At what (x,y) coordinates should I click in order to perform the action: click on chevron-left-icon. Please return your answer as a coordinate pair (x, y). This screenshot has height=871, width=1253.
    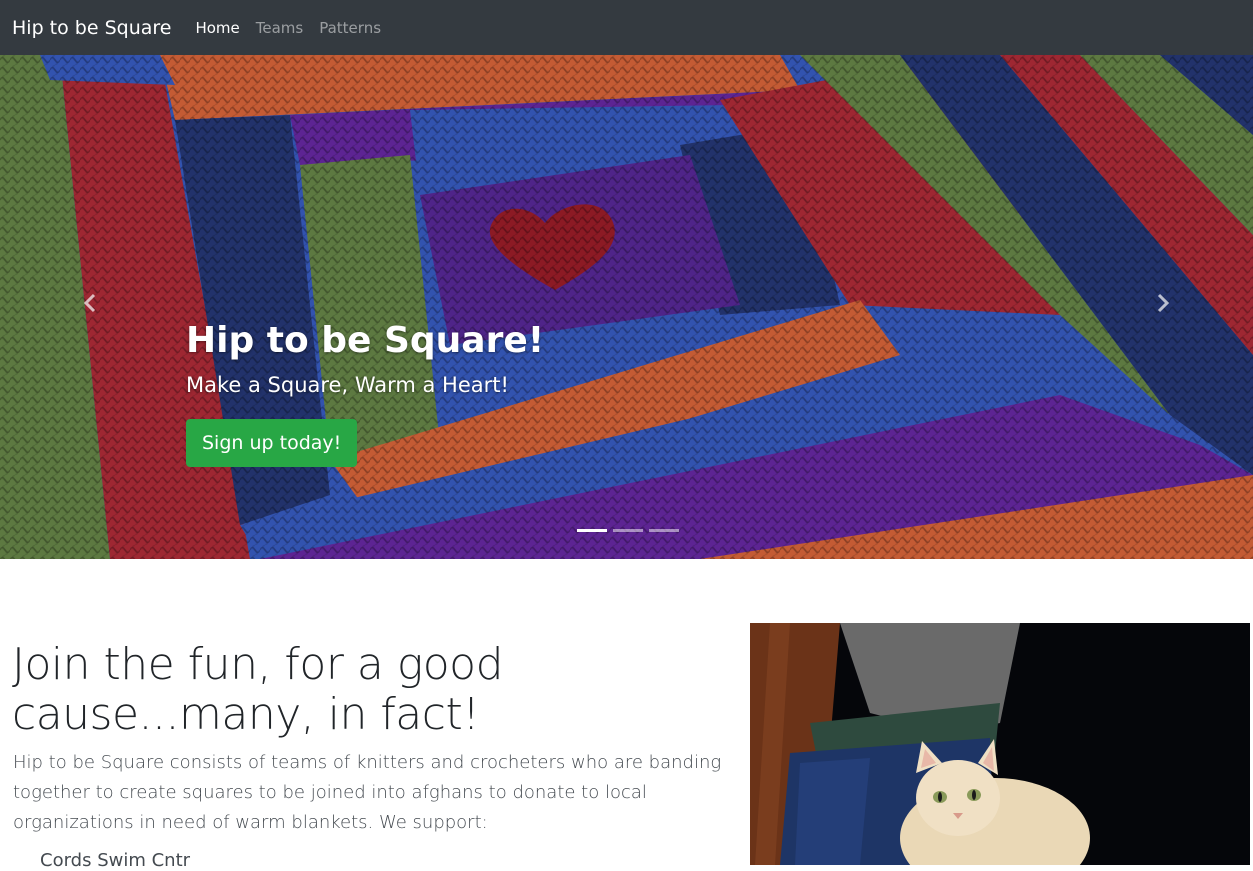
    Looking at the image, I should click on (90, 303).